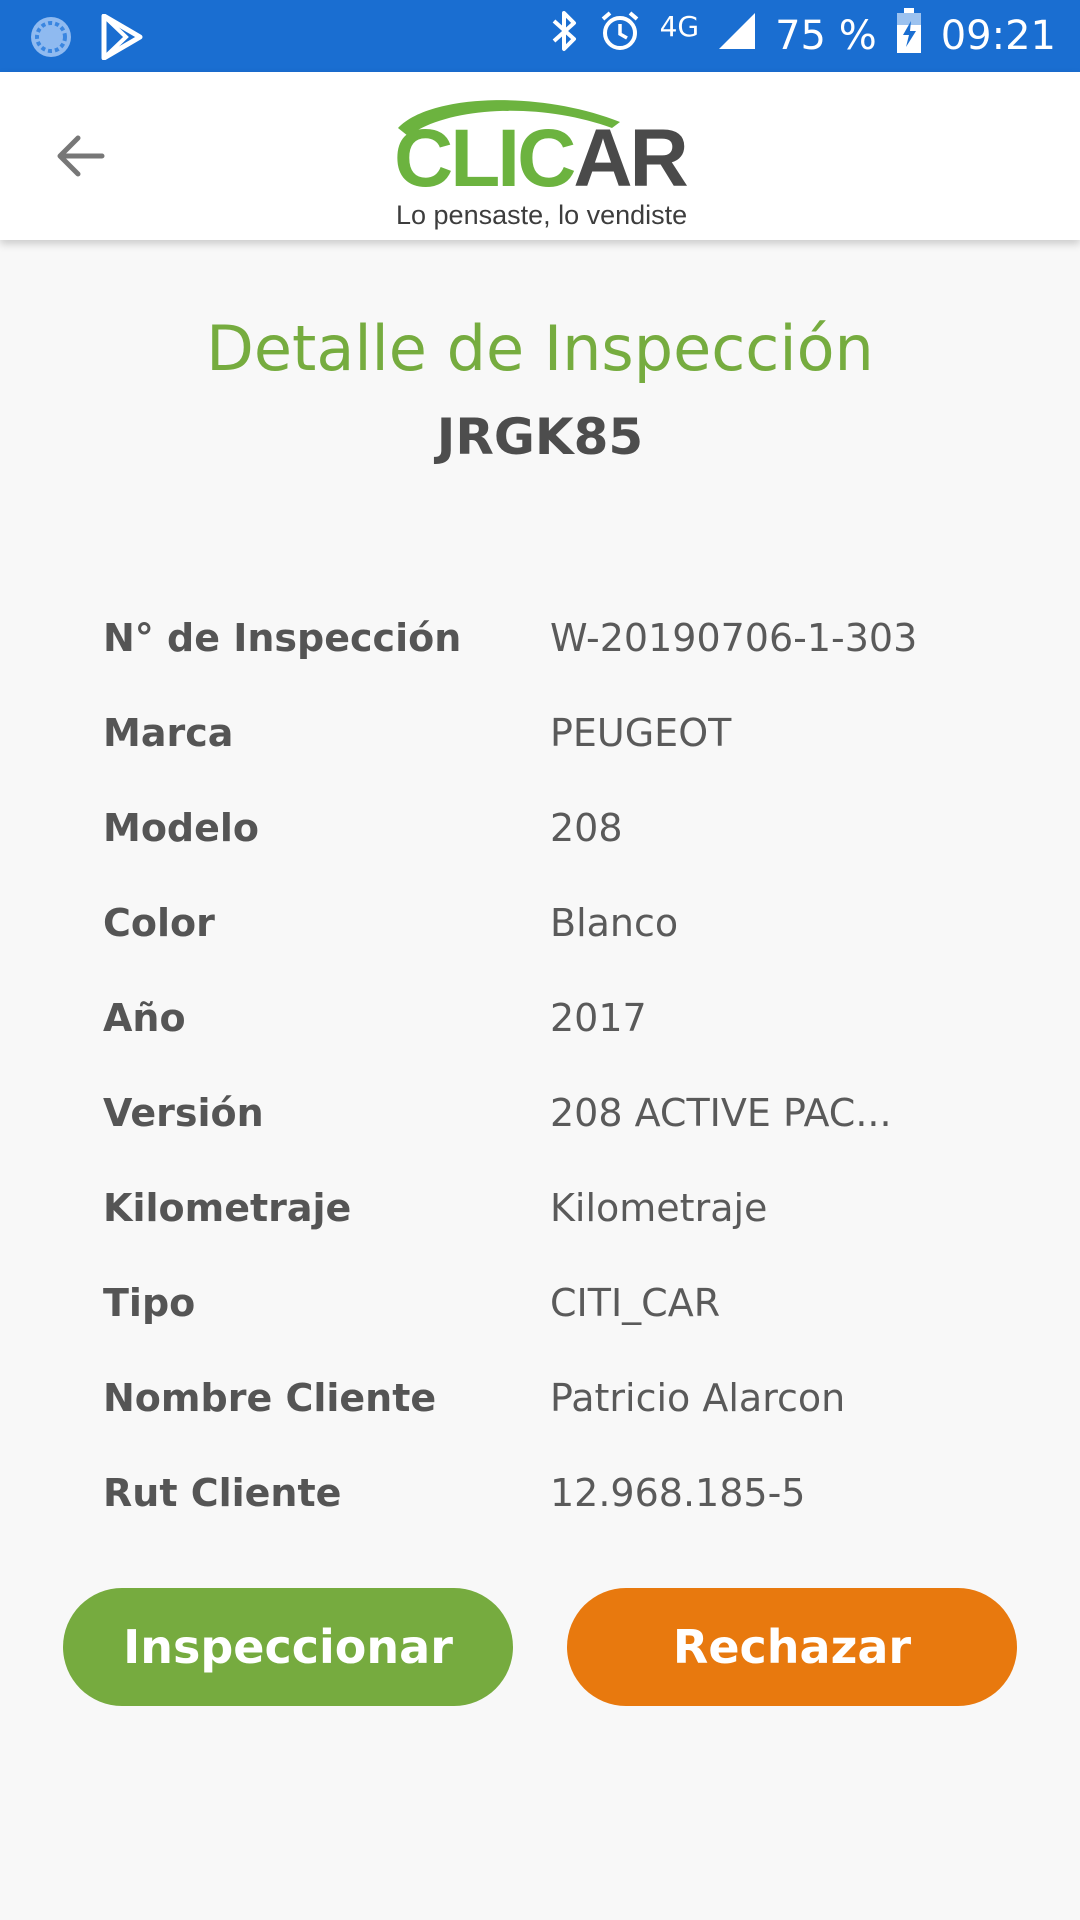  Describe the element at coordinates (630, 158) in the screenshot. I see `logo-text-dark: AR` at that location.